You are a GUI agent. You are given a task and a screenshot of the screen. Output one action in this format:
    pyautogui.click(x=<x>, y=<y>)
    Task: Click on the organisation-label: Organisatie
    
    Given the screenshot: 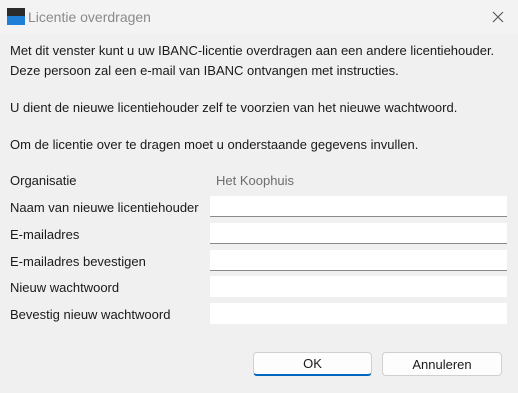 What is the action you would take?
    pyautogui.click(x=43, y=180)
    